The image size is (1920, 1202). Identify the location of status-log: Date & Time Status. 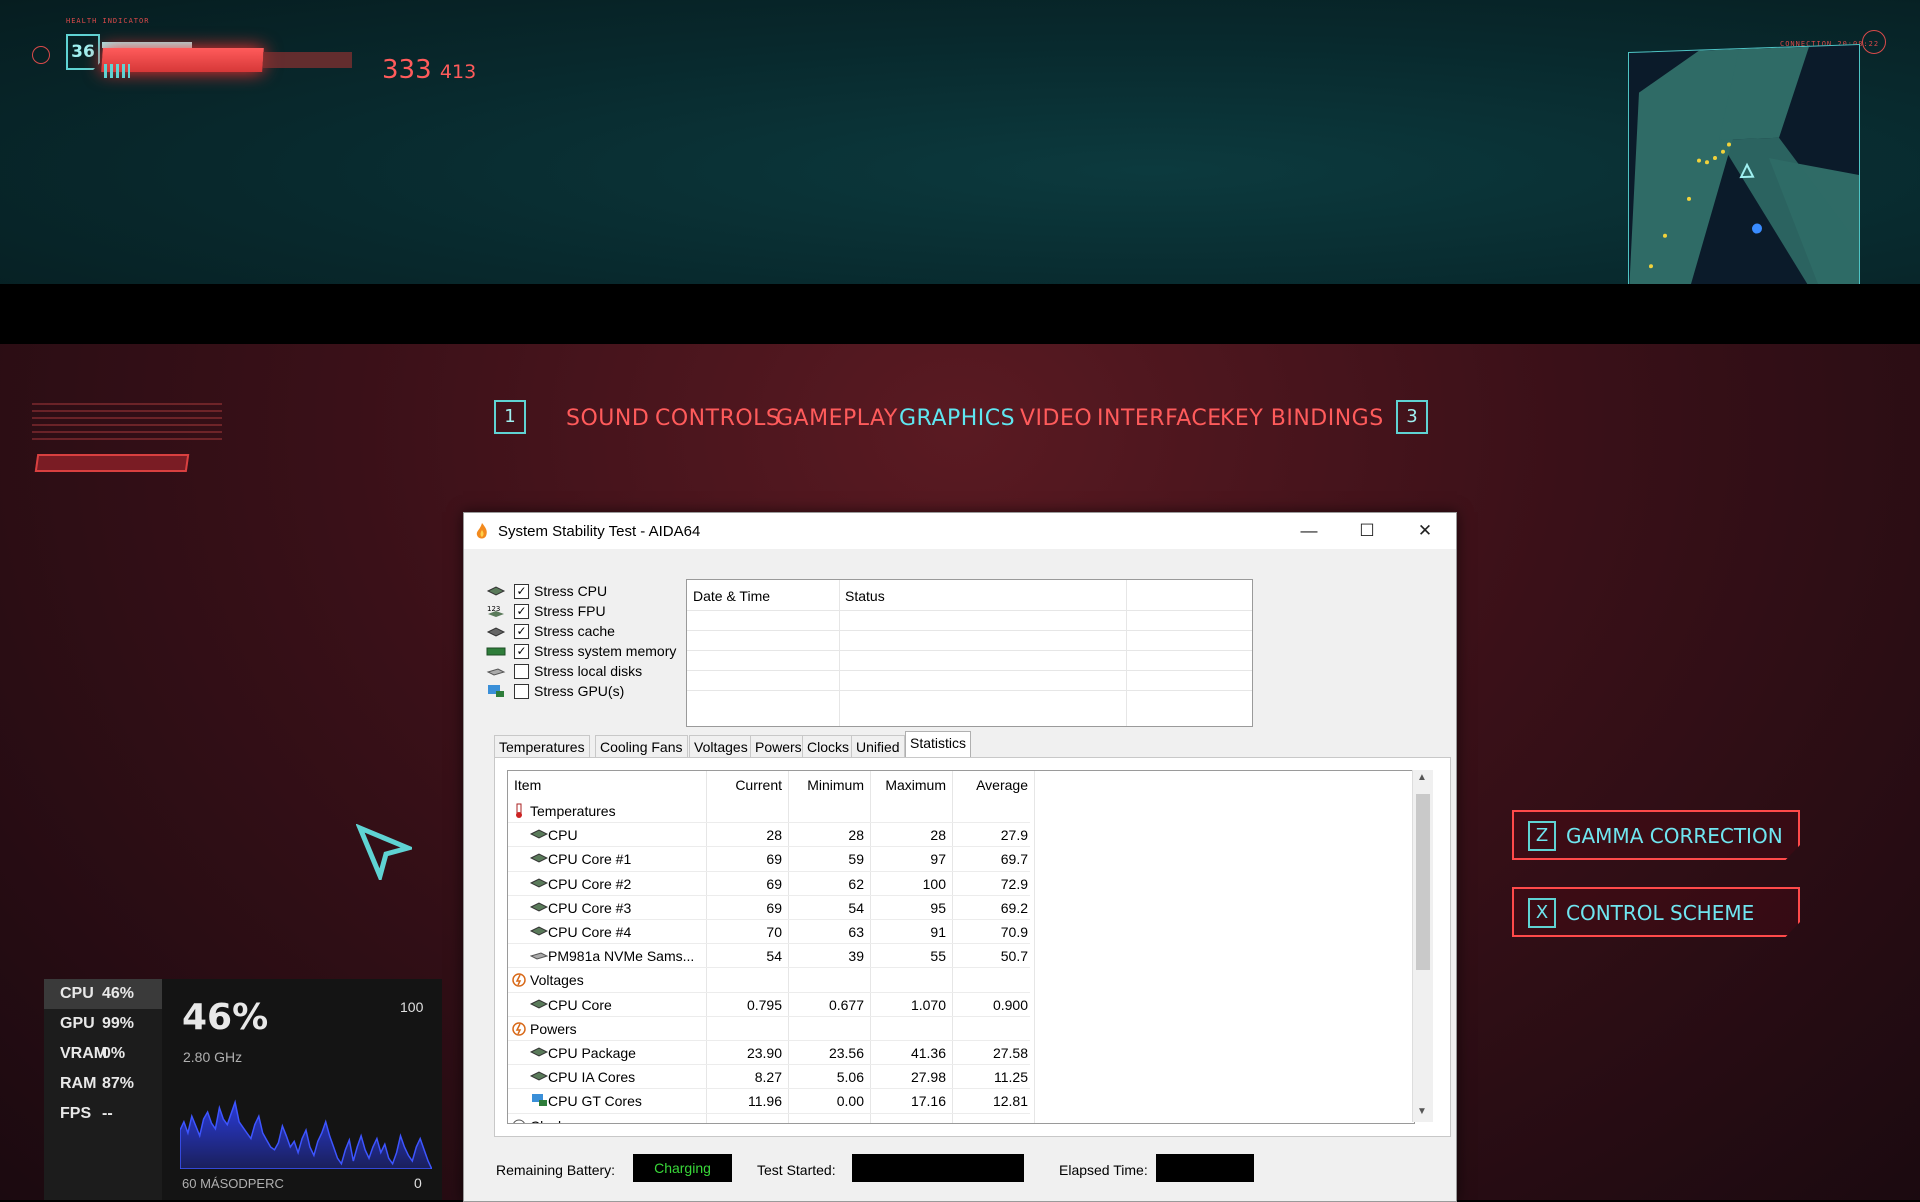
(969, 653).